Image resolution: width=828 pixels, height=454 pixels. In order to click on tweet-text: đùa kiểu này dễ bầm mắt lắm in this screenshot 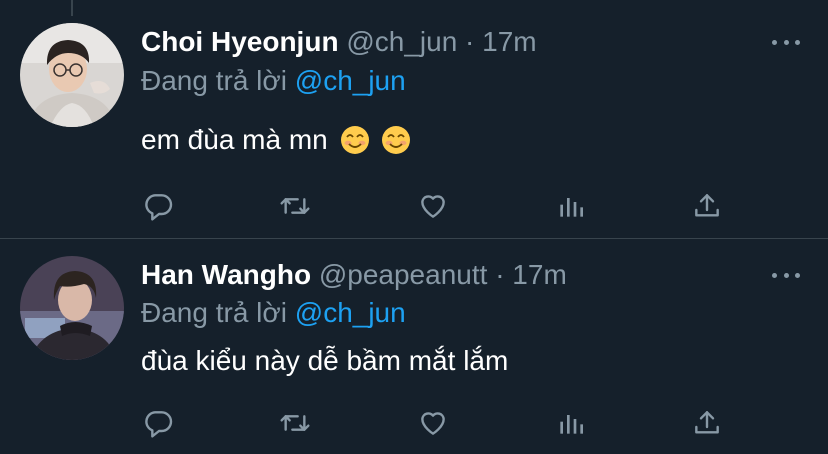, I will do `click(324, 361)`.